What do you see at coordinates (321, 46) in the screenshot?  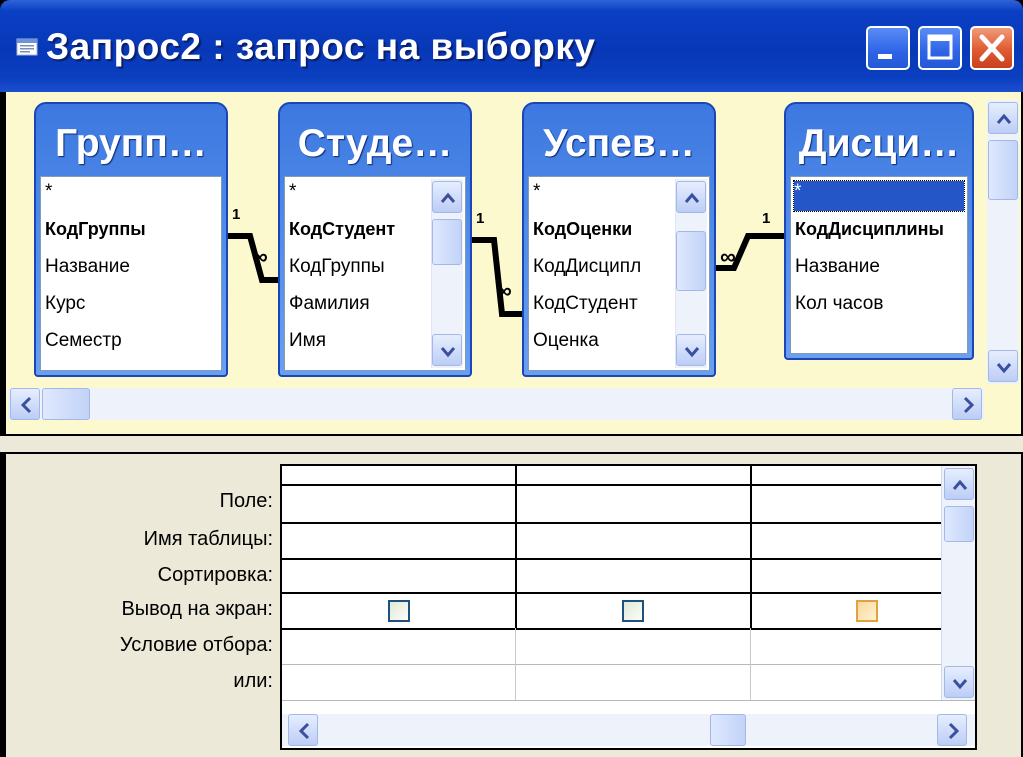 I see `window-title: Запрос2 : запрос на выборку` at bounding box center [321, 46].